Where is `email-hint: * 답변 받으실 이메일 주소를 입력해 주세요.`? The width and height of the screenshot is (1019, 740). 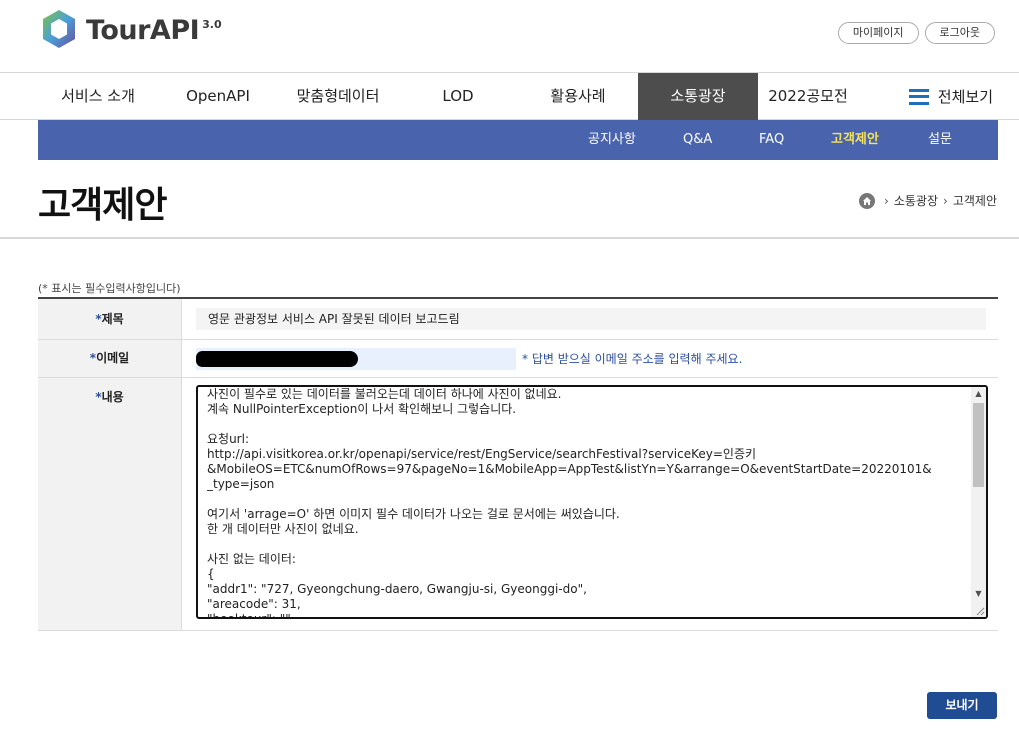 email-hint: * 답변 받으실 이메일 주소를 입력해 주세요. is located at coordinates (632, 359).